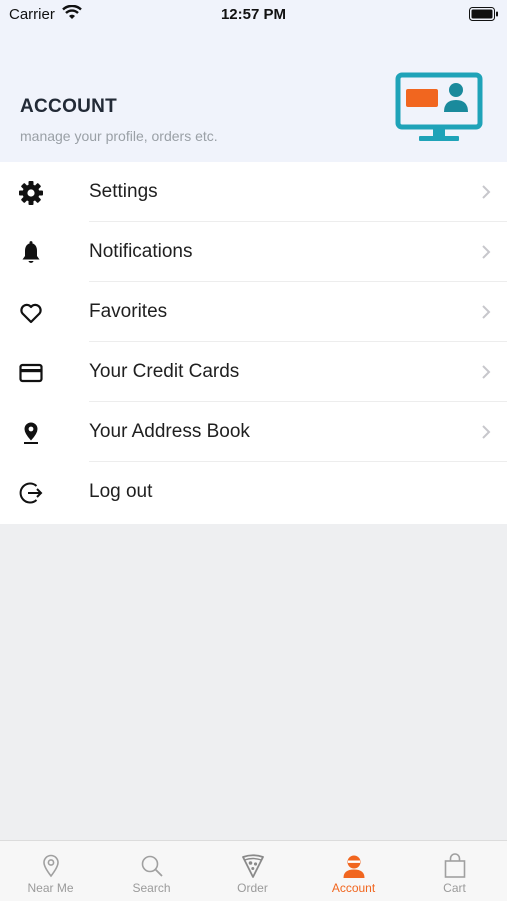 Image resolution: width=507 pixels, height=901 pixels. Describe the element at coordinates (454, 888) in the screenshot. I see `tab-label: Cart` at that location.